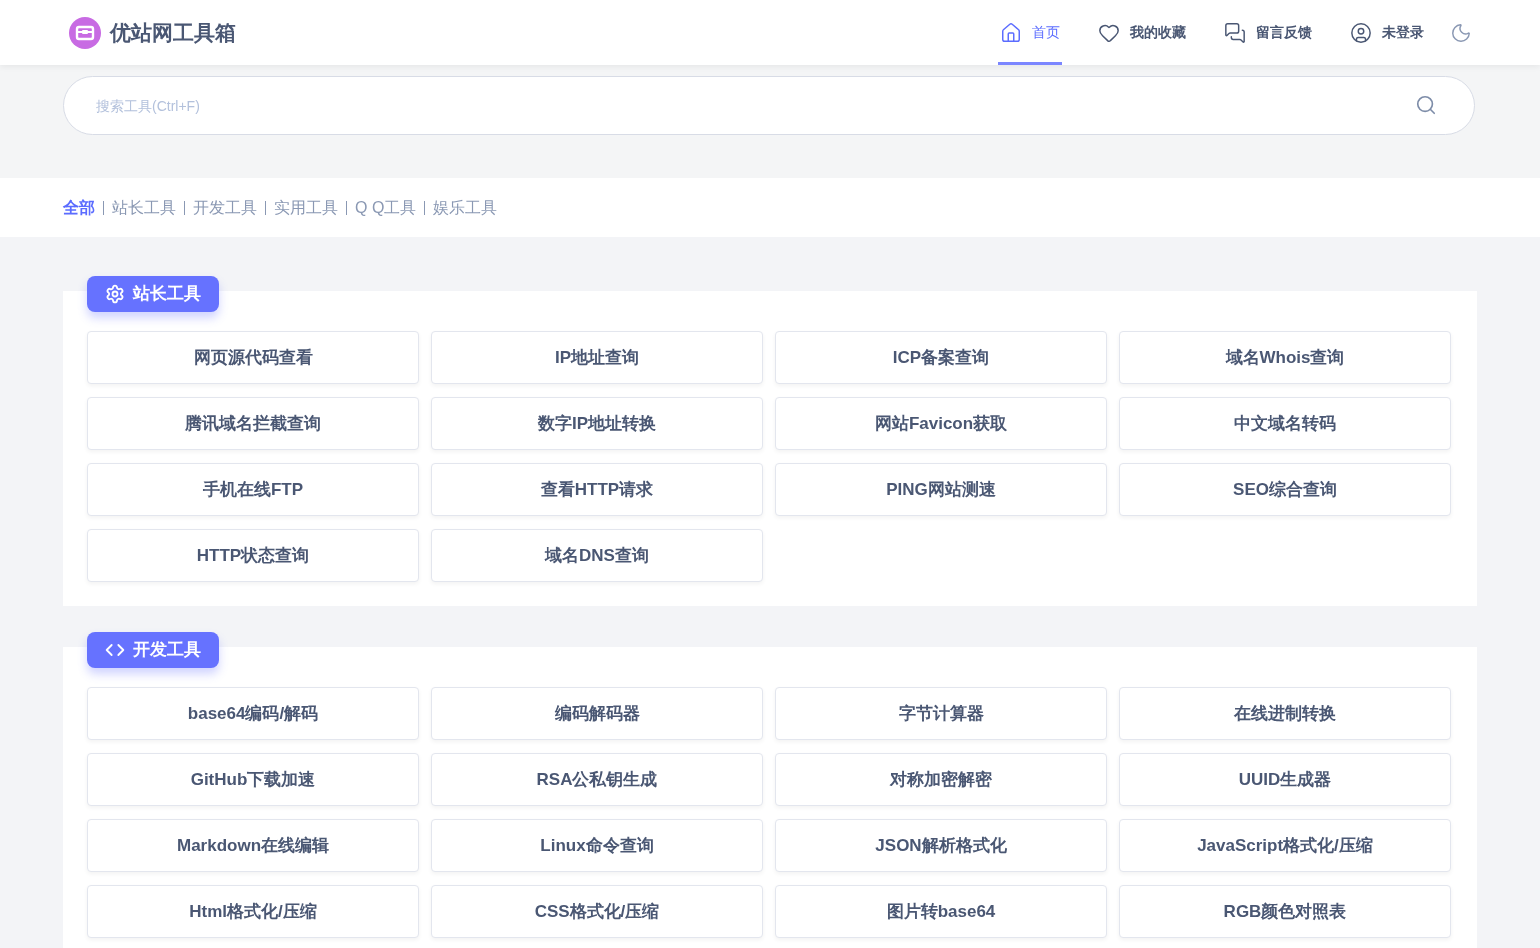 This screenshot has height=948, width=1540. Describe the element at coordinates (253, 357) in the screenshot. I see `tool-button: 网页源代码查看` at that location.